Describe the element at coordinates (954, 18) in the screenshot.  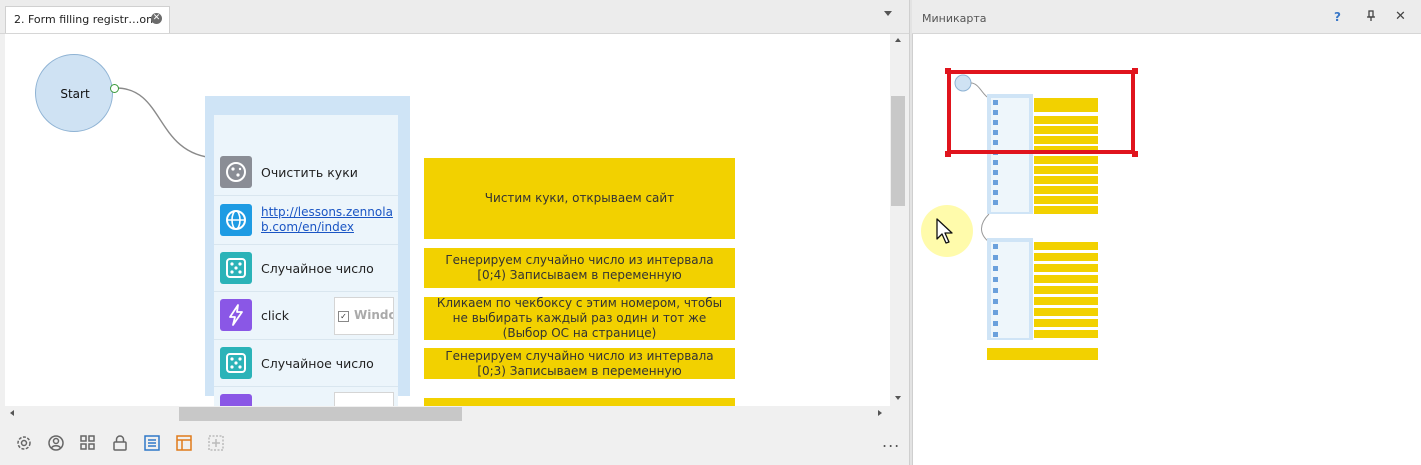
I see `minimap-title: Миникарта` at that location.